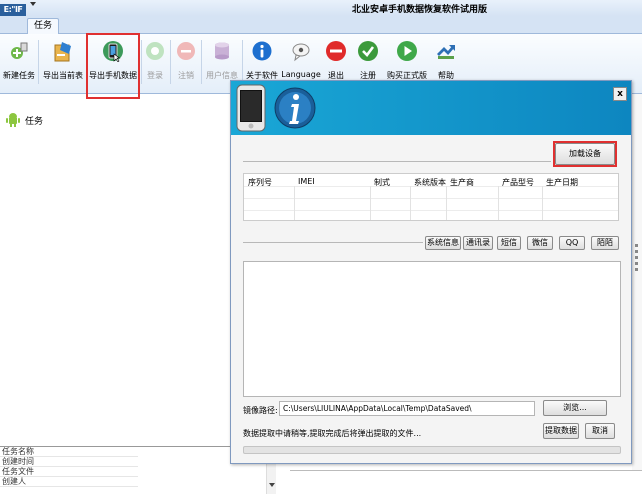 This screenshot has width=642, height=494. Describe the element at coordinates (306, 181) in the screenshot. I see `column-header-imei: IMEI` at that location.